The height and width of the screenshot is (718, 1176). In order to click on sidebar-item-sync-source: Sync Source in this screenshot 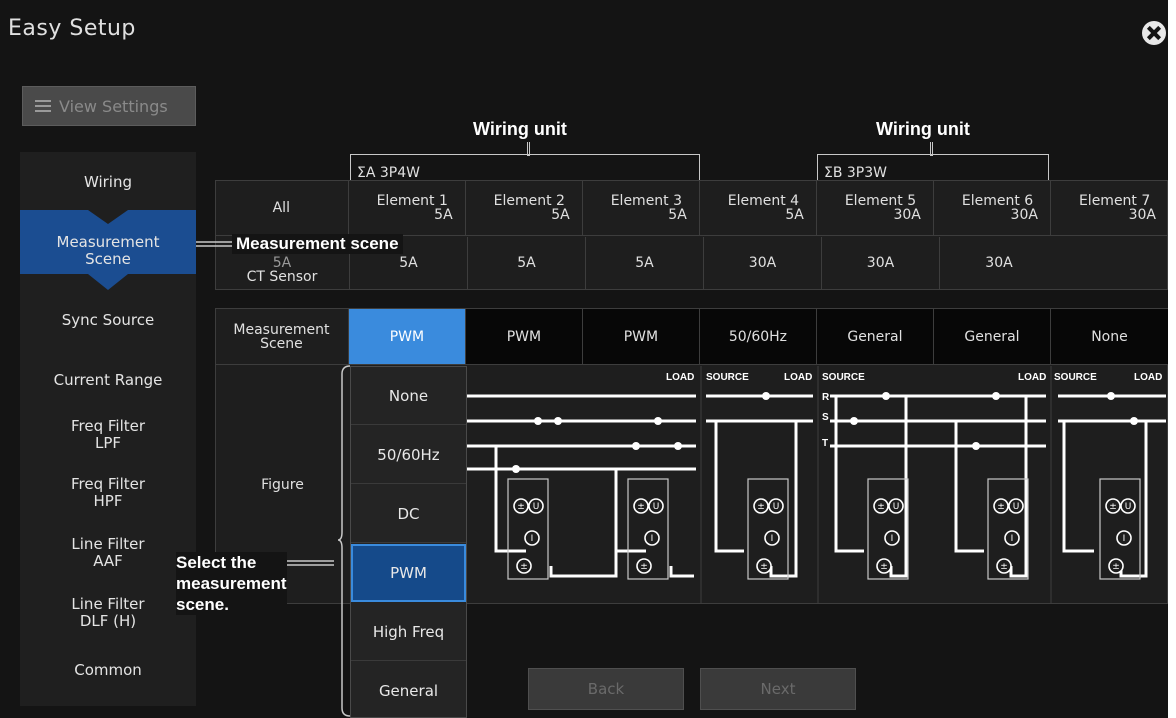, I will do `click(108, 320)`.